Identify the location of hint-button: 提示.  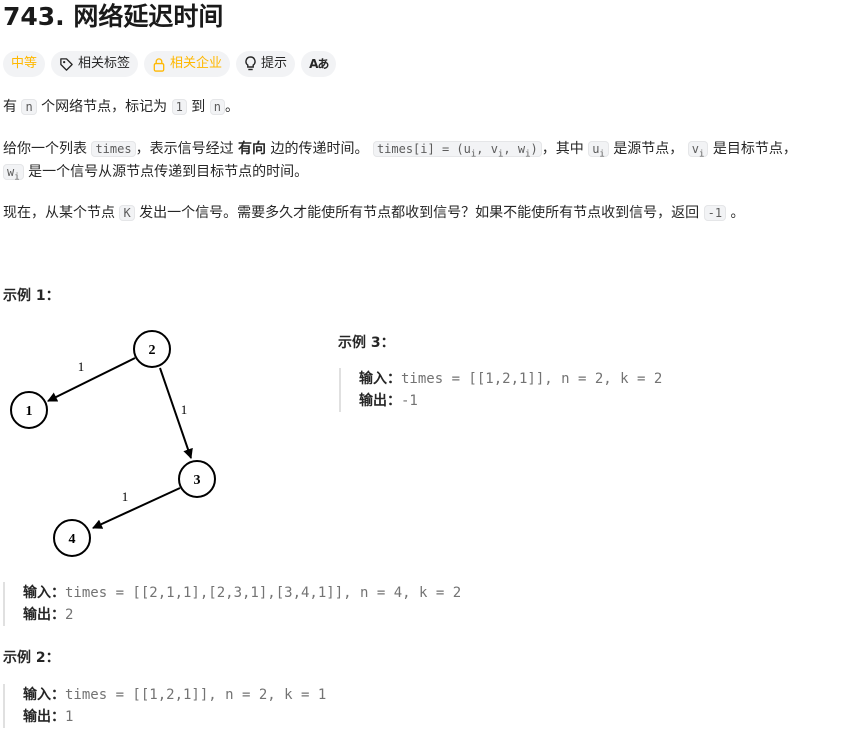
(266, 64).